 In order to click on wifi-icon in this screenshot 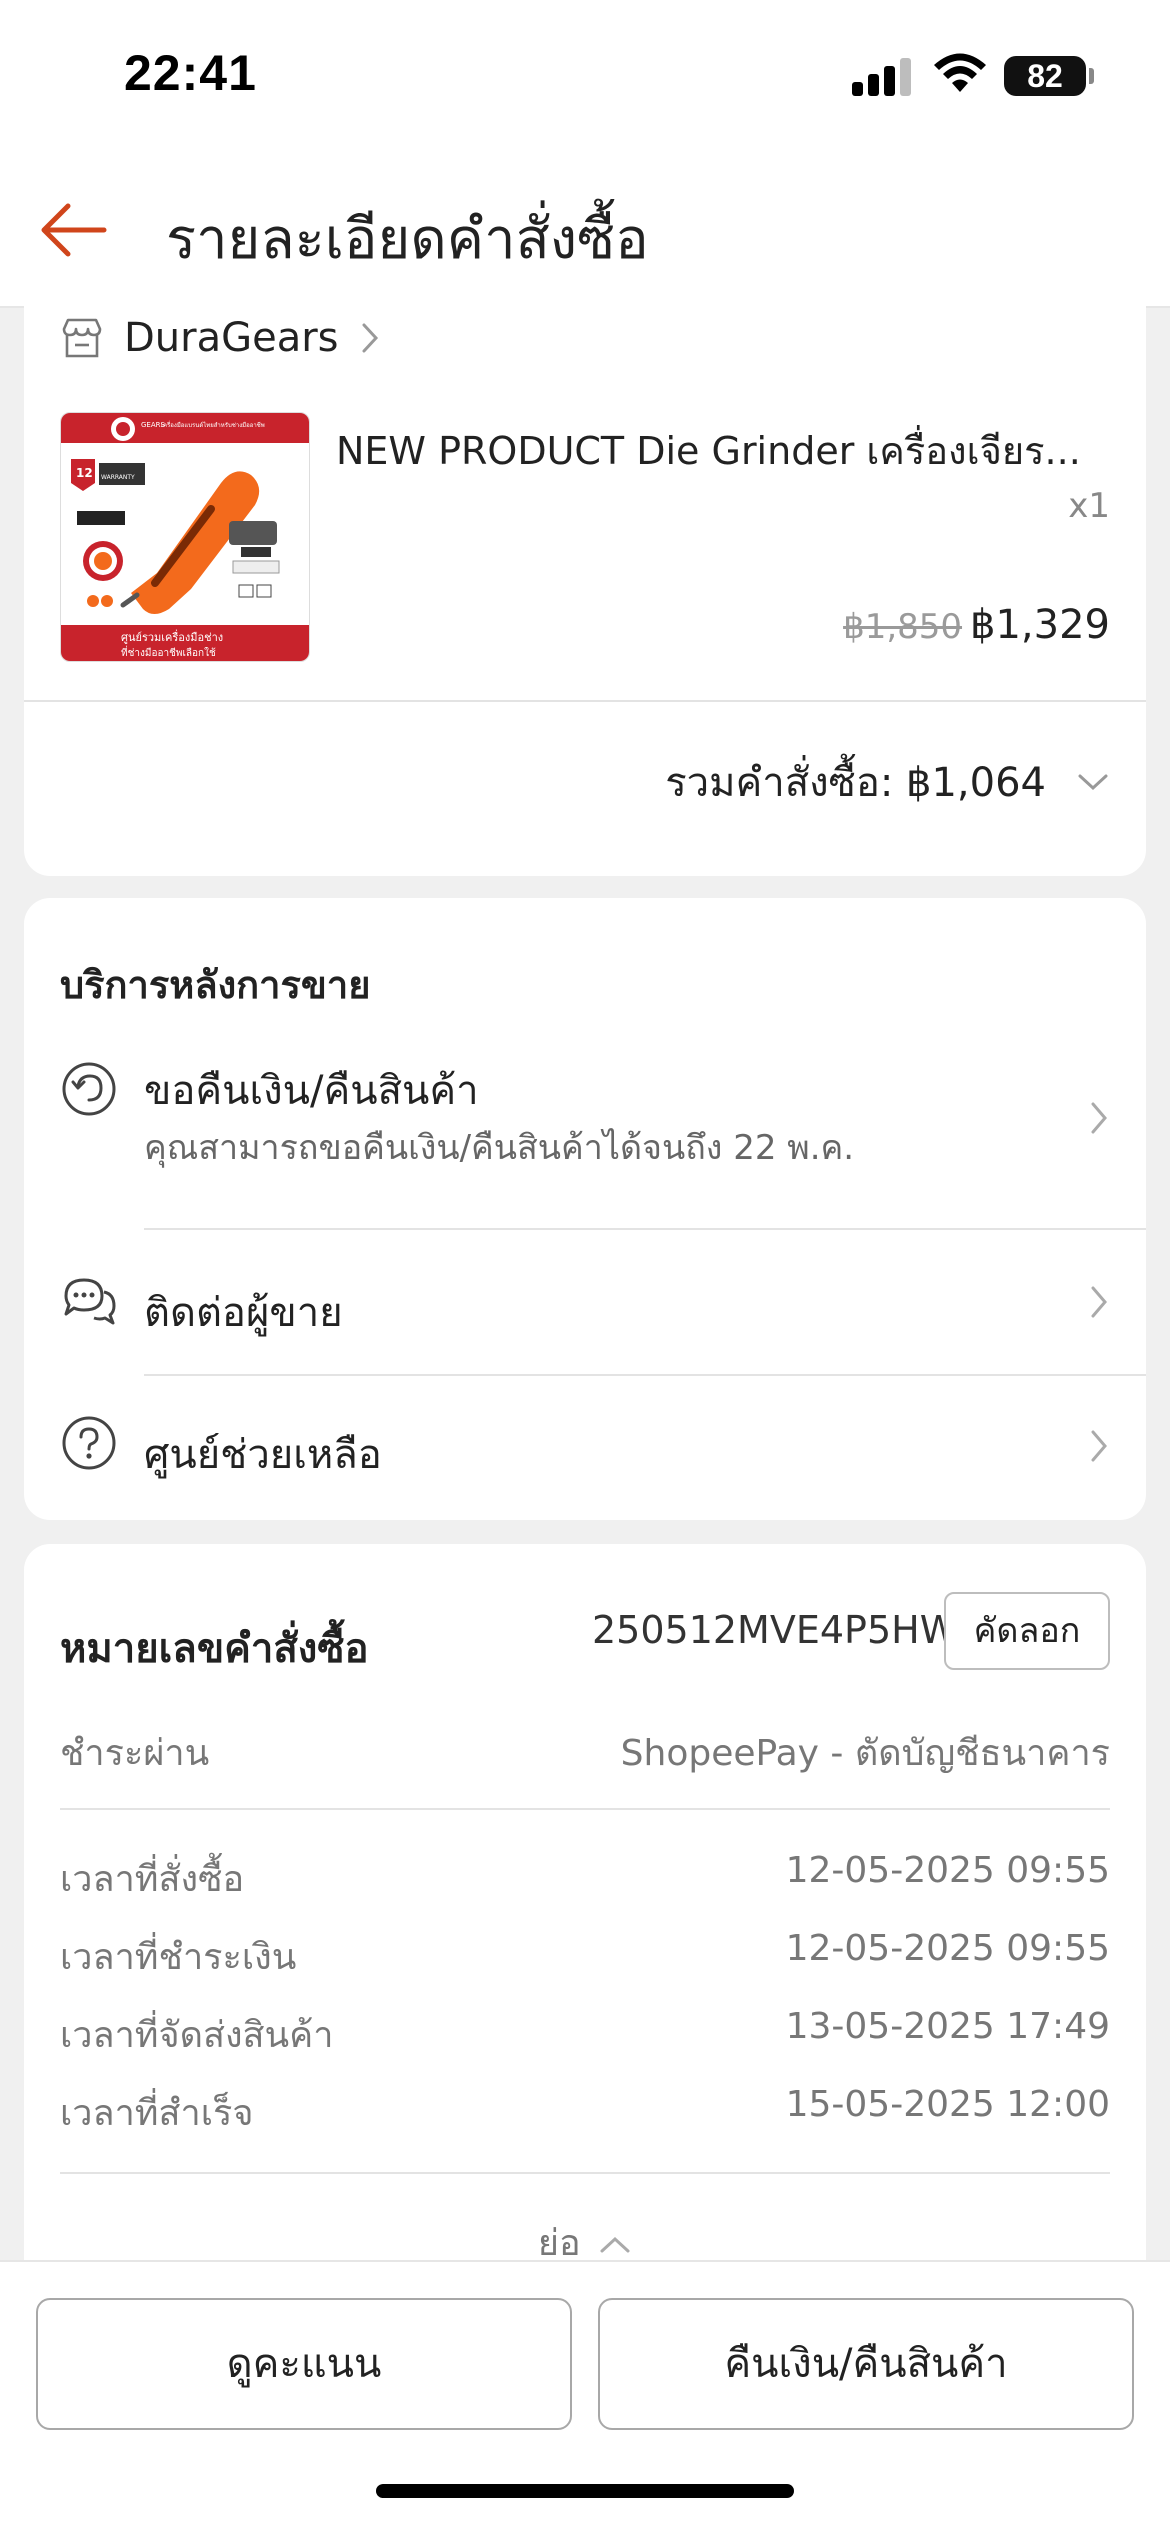, I will do `click(960, 72)`.